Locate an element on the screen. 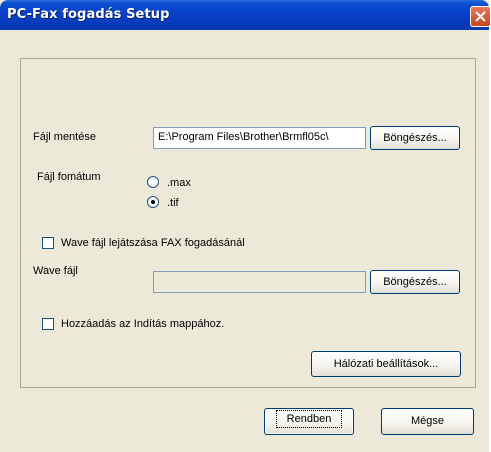 This screenshot has width=491, height=452. wave-play-label: Wave fájl lejátszása FAX fogadásánál is located at coordinates (153, 243).